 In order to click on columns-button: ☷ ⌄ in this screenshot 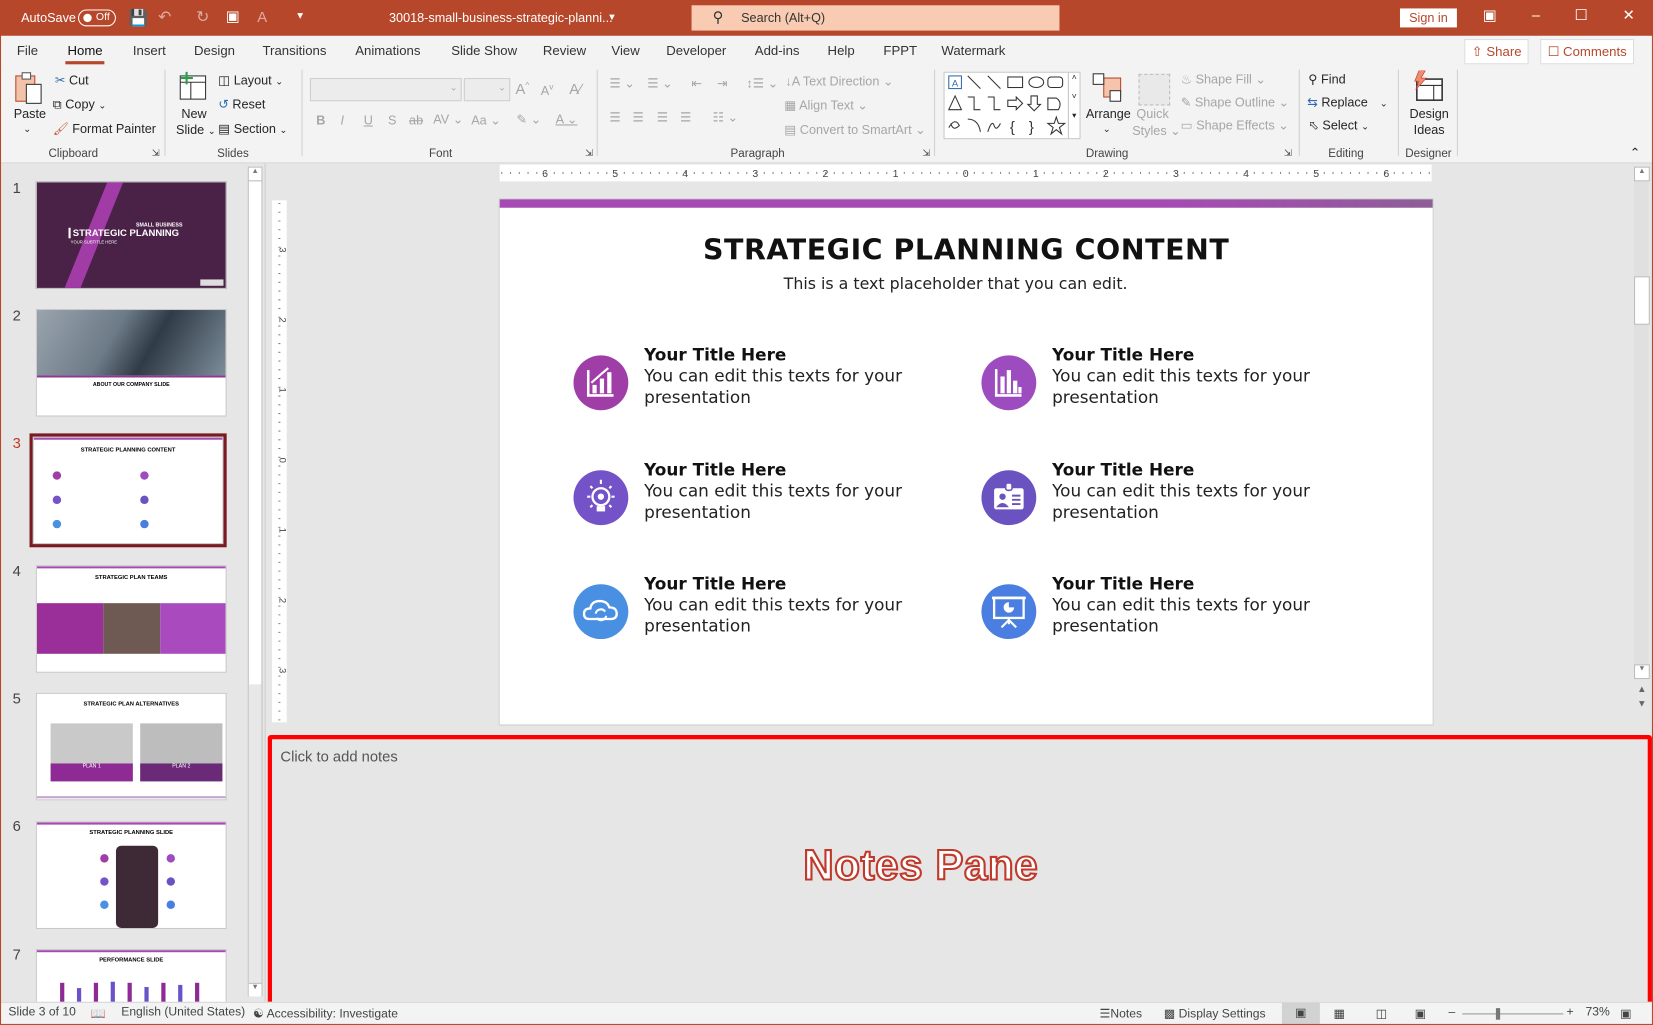, I will do `click(725, 117)`.